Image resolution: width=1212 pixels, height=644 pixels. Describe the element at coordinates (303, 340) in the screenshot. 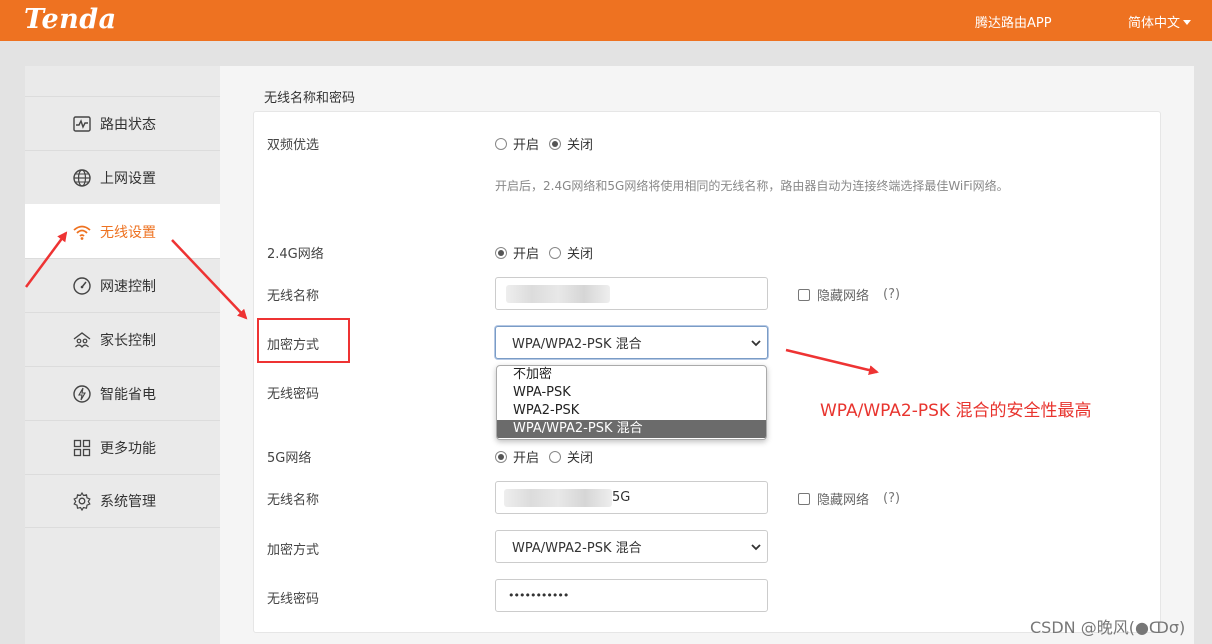

I see `annotation-highlight-box` at that location.